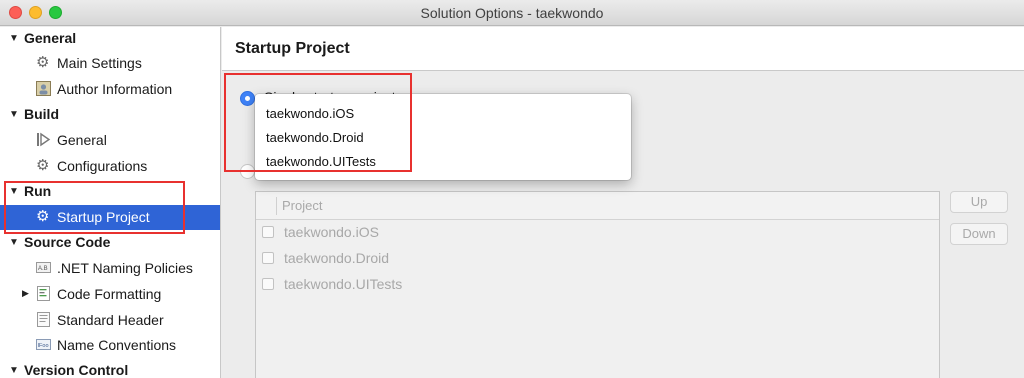  I want to click on sidebar-item-configurations: ⚙ Configurations, so click(110, 166).